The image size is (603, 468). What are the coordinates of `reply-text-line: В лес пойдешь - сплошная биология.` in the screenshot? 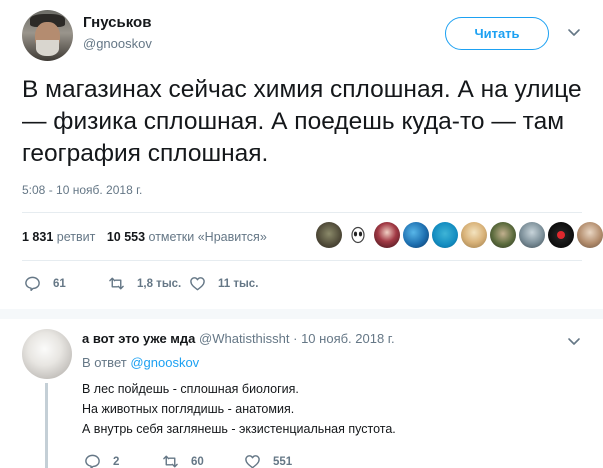 It's located at (190, 389).